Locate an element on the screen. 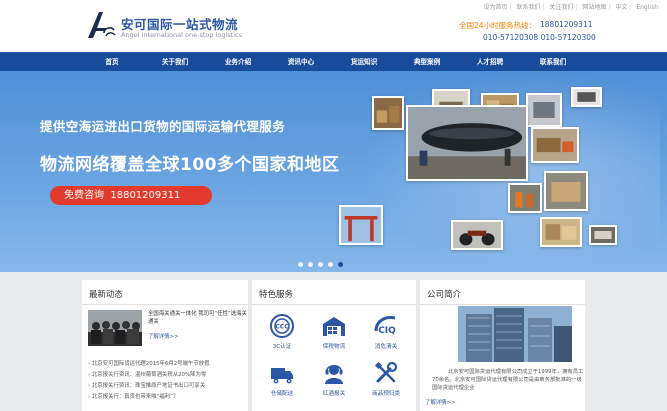 This screenshot has height=411, width=667. photo-equipment is located at coordinates (586, 97).